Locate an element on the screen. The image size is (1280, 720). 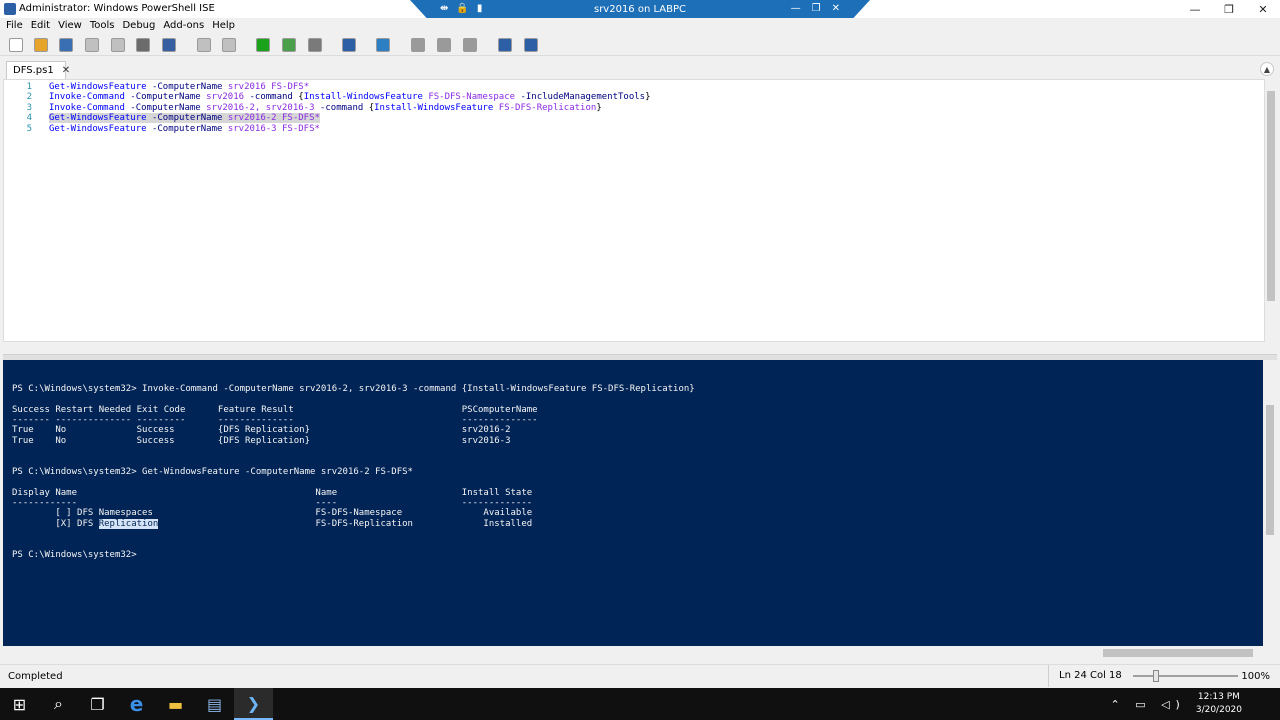
line-number: 2 is located at coordinates (29, 97).